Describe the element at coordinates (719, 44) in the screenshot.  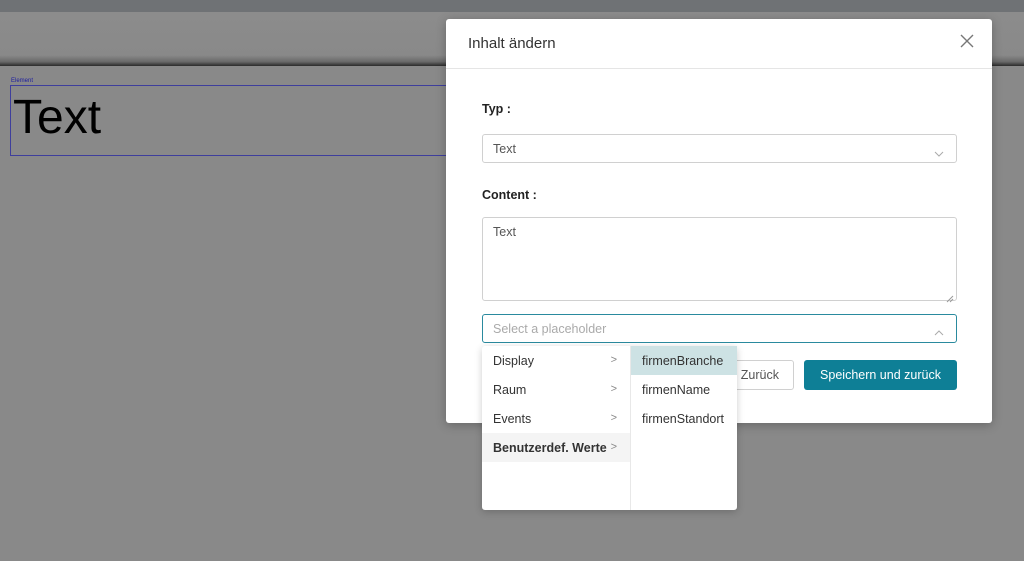
I see `modal-header: Inhalt ändern` at that location.